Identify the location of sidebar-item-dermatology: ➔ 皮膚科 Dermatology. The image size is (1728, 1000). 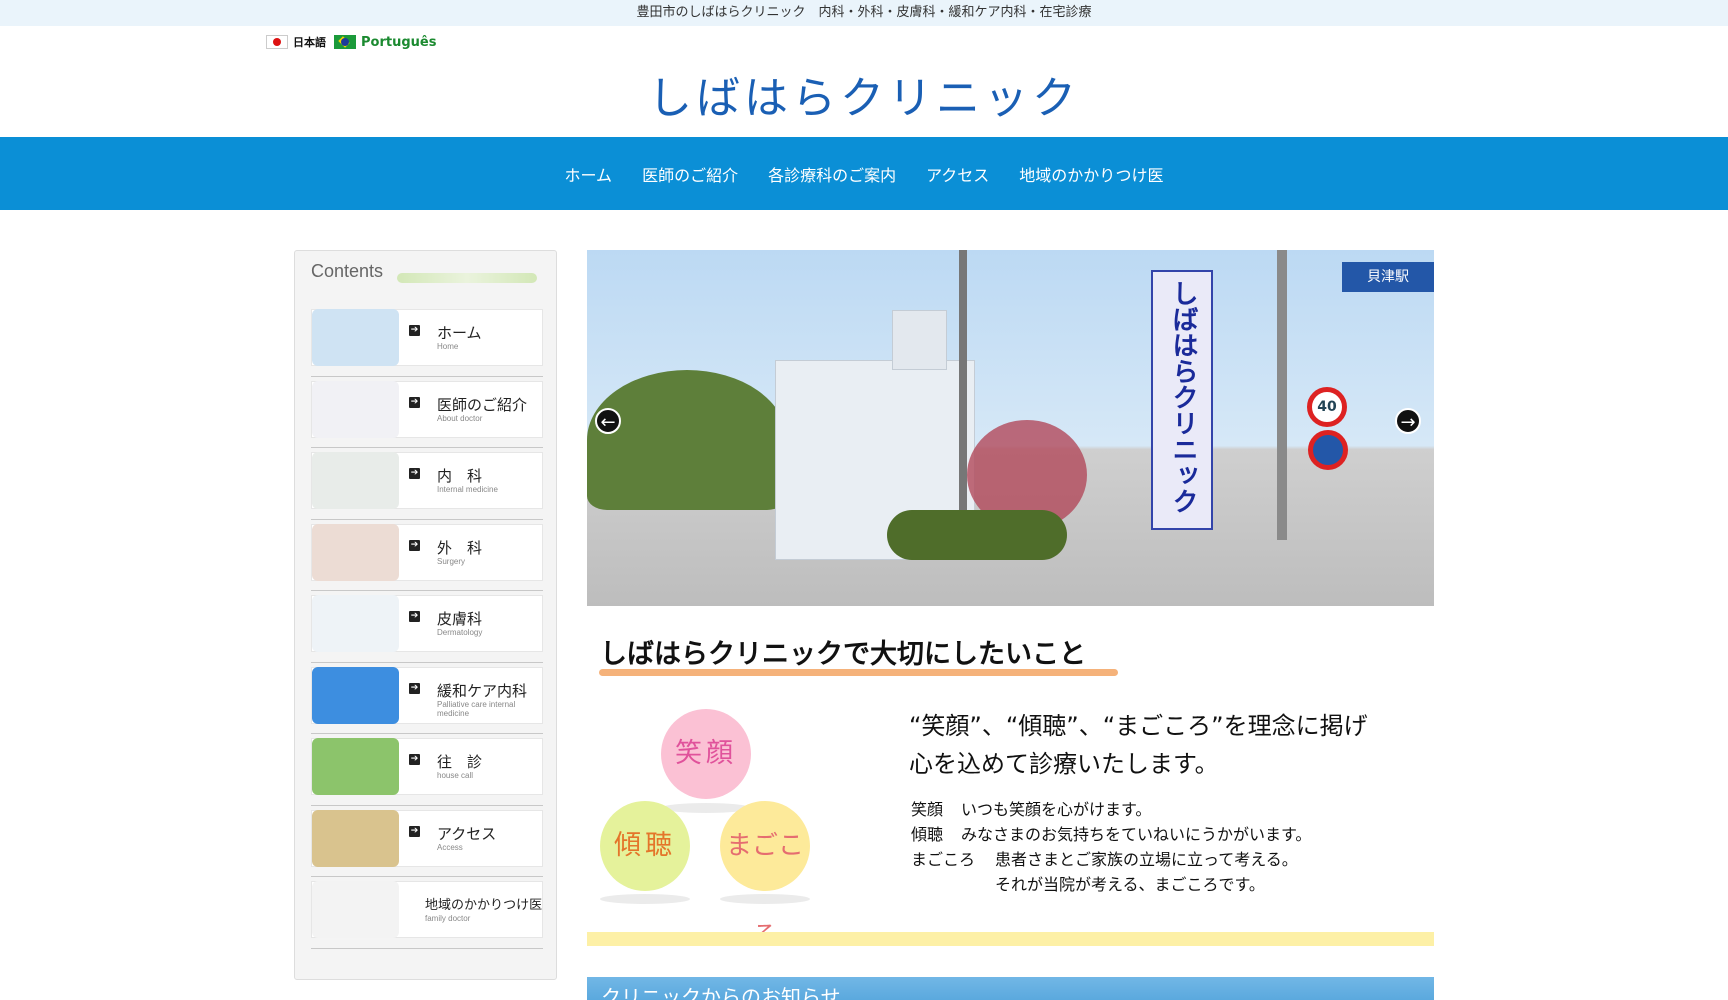
(427, 627).